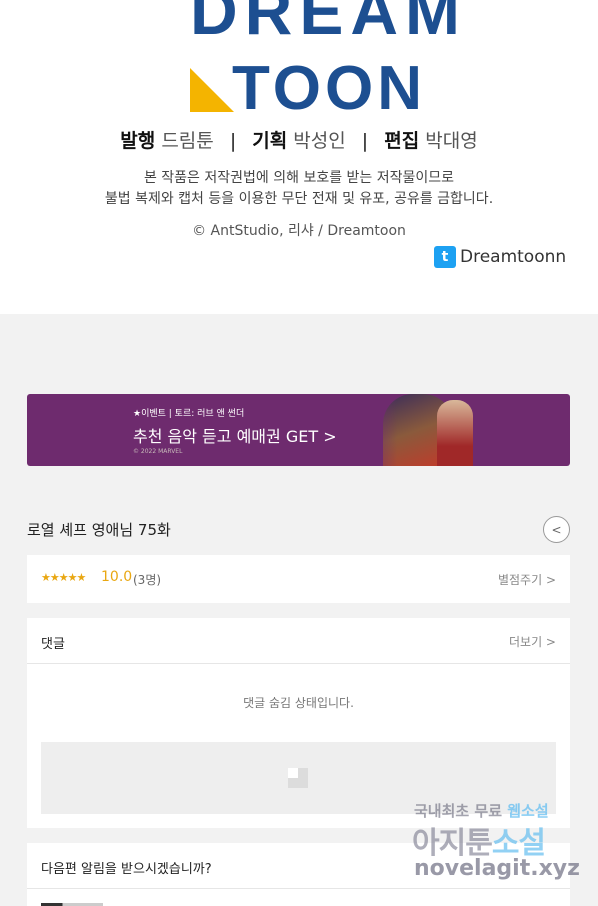 The height and width of the screenshot is (906, 598). I want to click on edit-label: 편집, so click(402, 141).